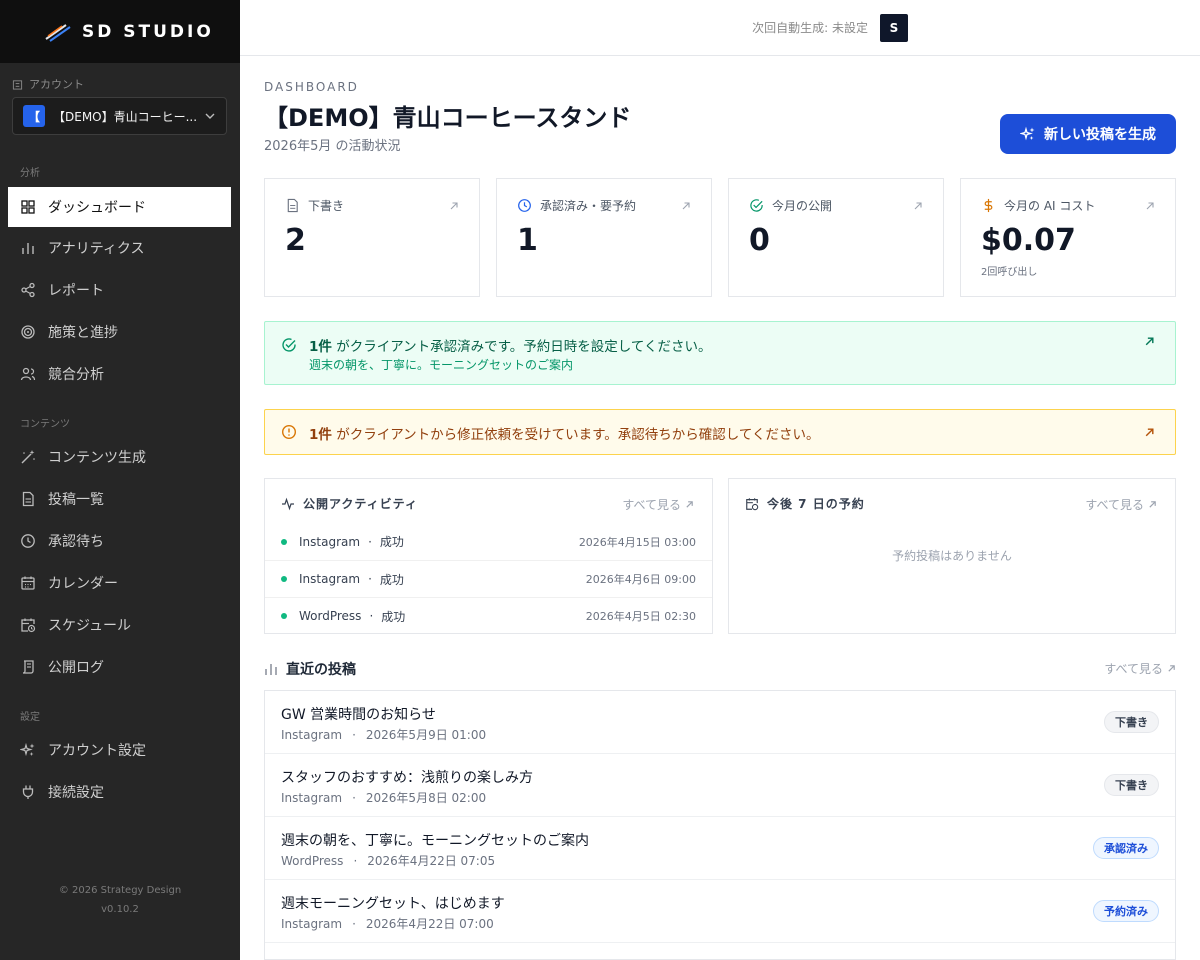 The height and width of the screenshot is (960, 1200). Describe the element at coordinates (441, 364) in the screenshot. I see `approved-alert-post: 週末の朝を、丁寧に。モーニングセットのご案内` at that location.